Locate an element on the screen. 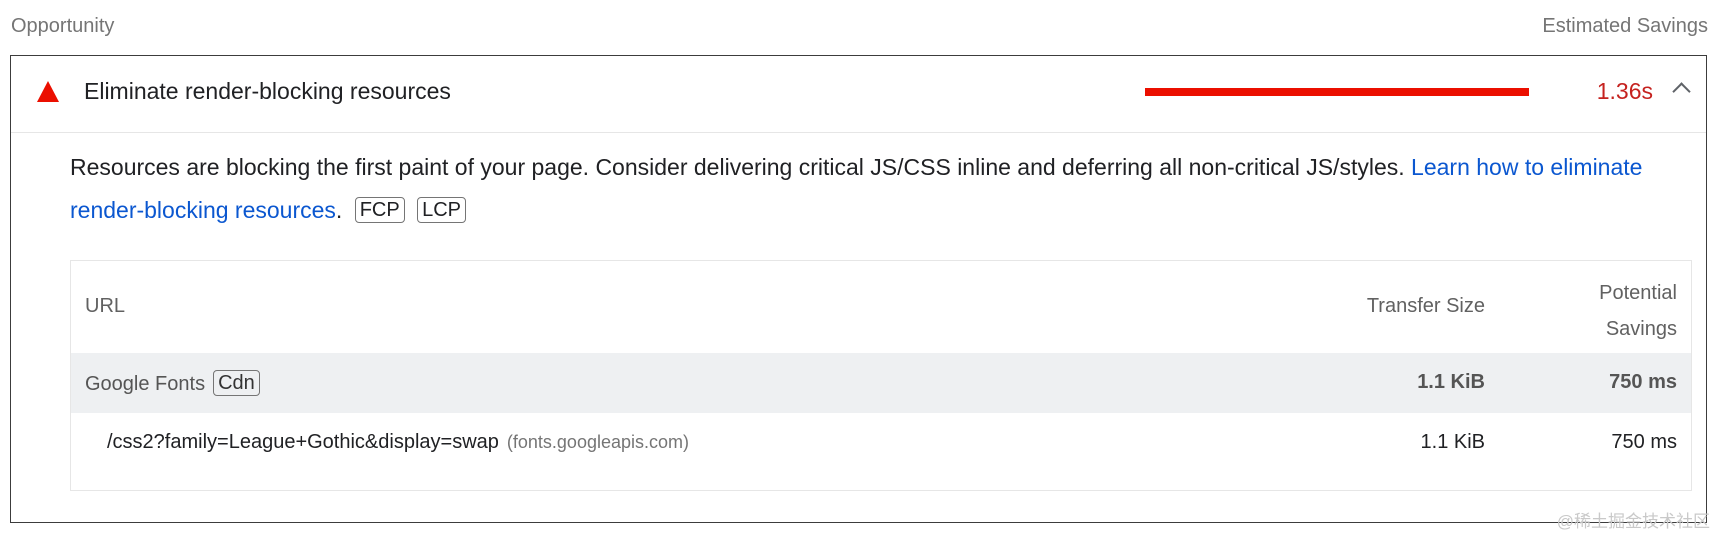  savings-value: 1.36s is located at coordinates (1624, 91).